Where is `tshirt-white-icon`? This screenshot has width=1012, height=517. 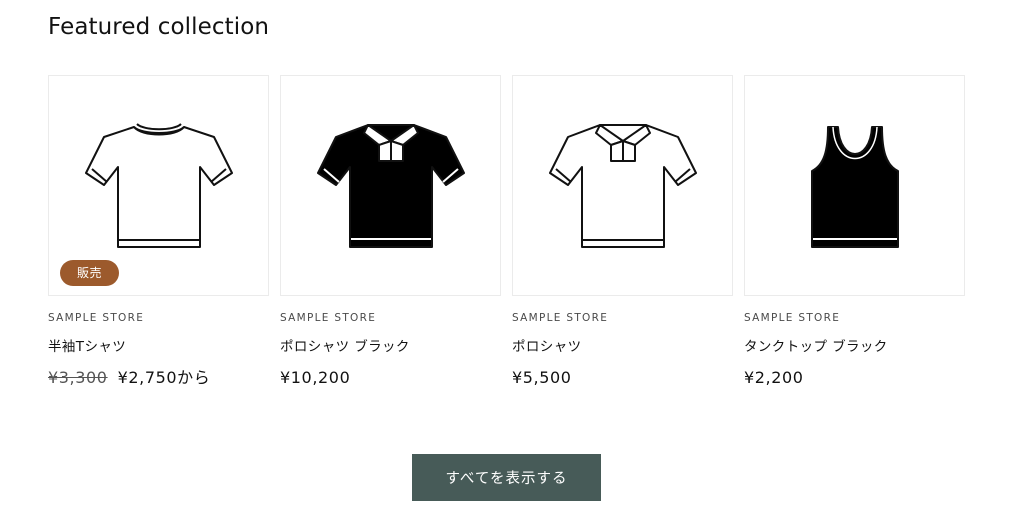 tshirt-white-icon is located at coordinates (158, 185).